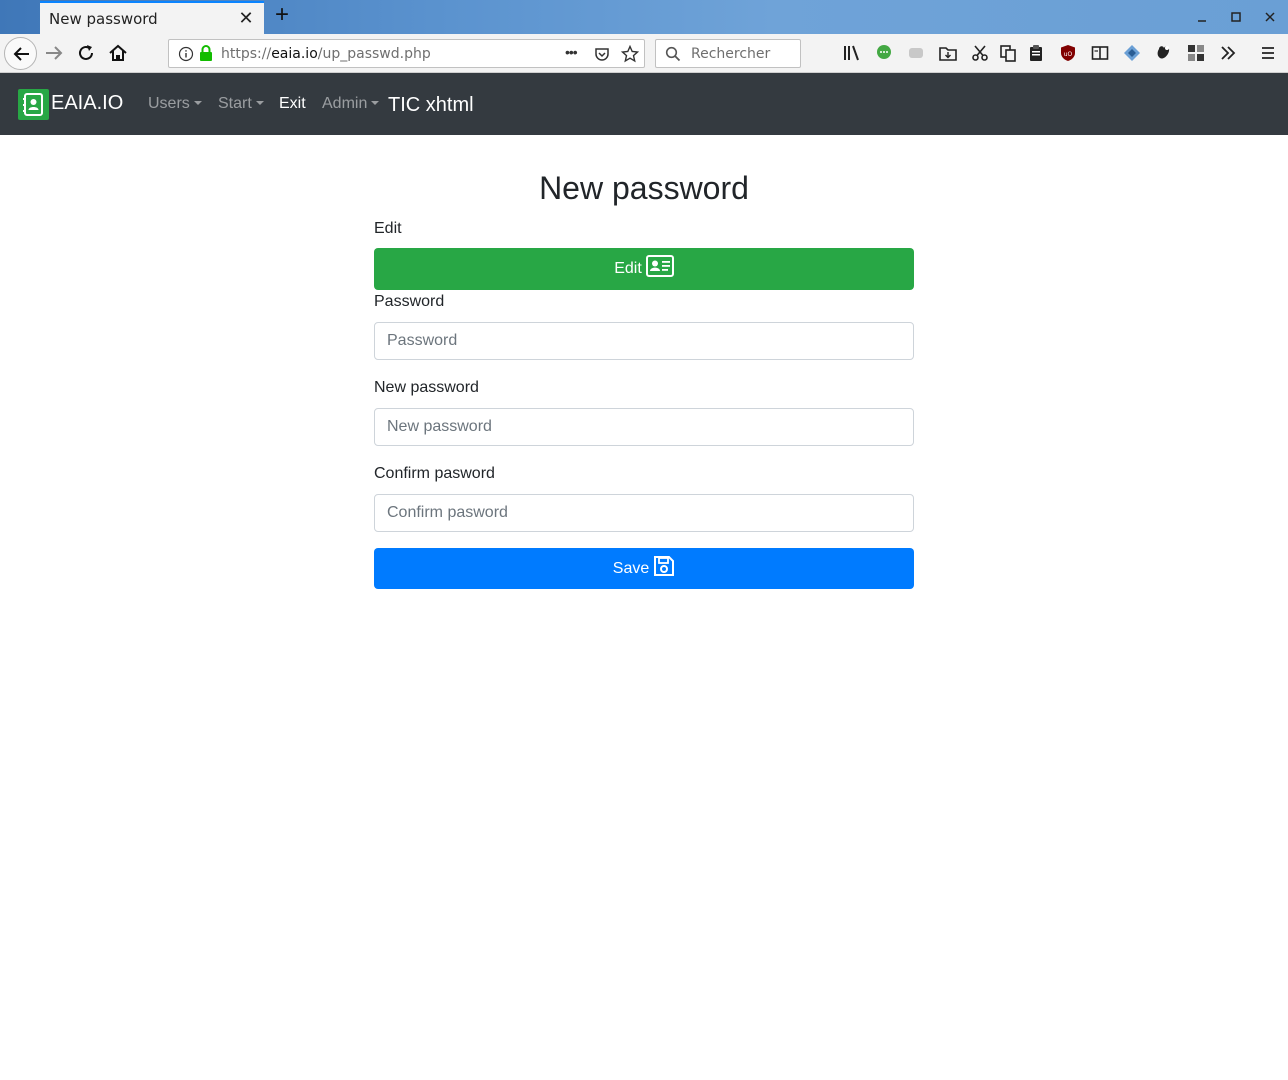 The height and width of the screenshot is (1080, 1288). Describe the element at coordinates (628, 268) in the screenshot. I see `edit-button-label: Edit` at that location.